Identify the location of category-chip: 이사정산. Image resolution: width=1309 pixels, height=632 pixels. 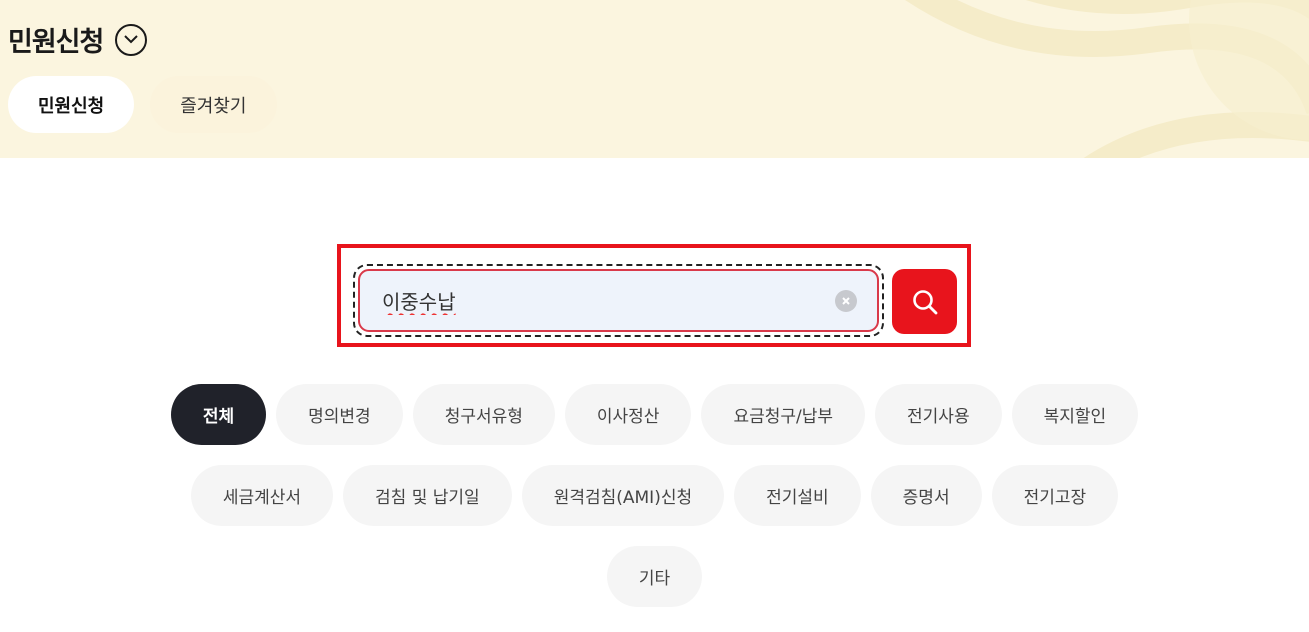
(628, 414).